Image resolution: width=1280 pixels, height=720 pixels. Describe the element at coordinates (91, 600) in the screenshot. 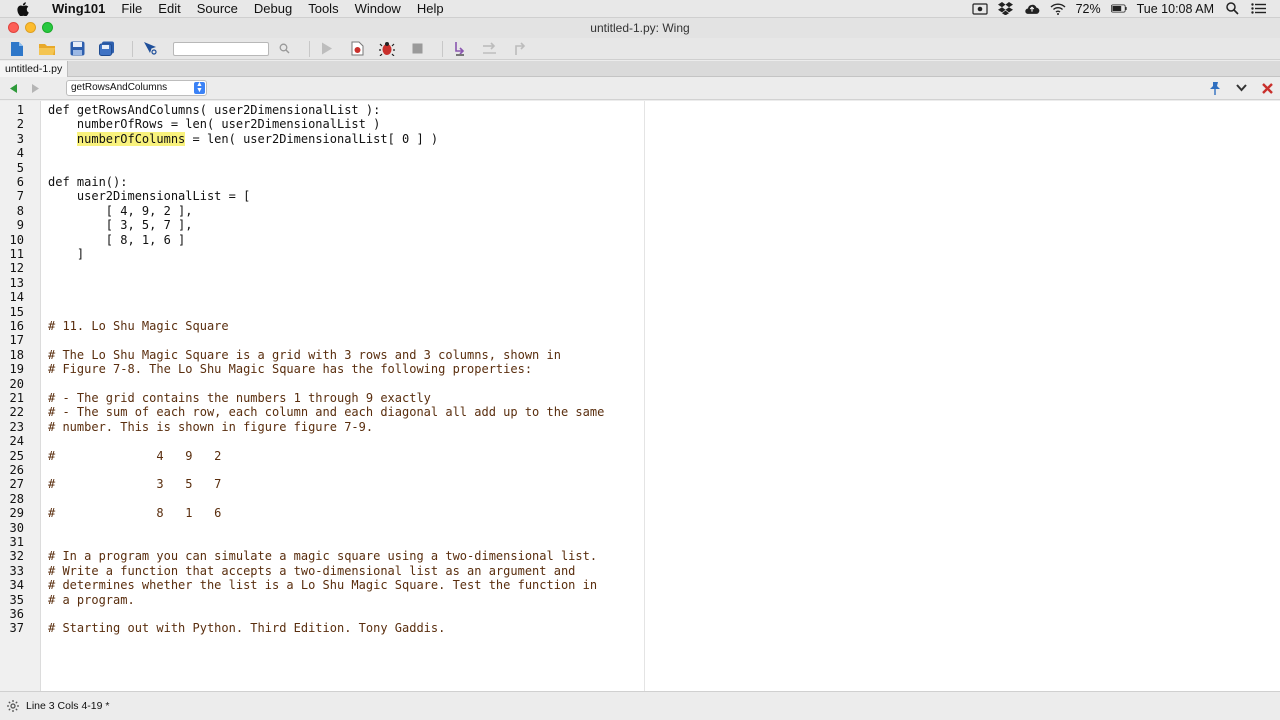

I see `code-line: # a program.` at that location.